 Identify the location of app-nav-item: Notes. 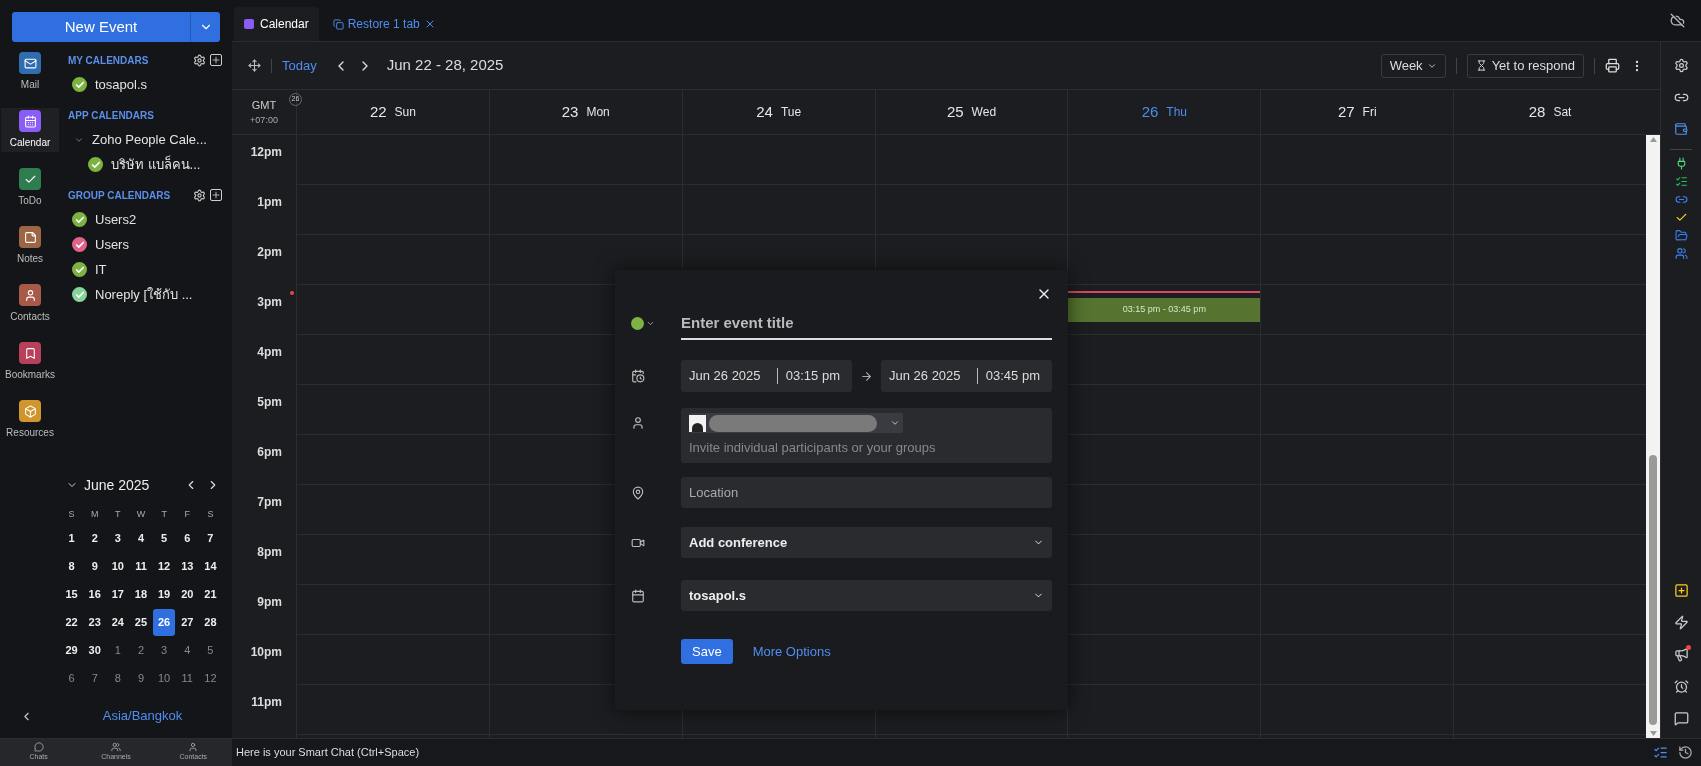
(30, 246).